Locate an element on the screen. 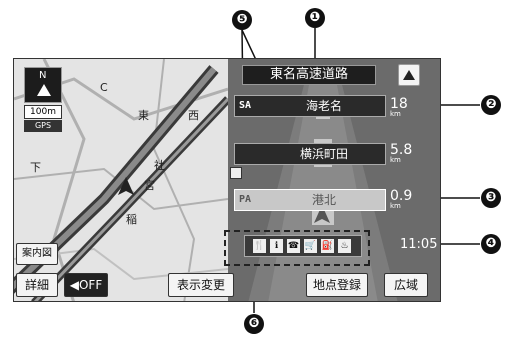  facility-sa-row: SA 海老名 is located at coordinates (310, 106).